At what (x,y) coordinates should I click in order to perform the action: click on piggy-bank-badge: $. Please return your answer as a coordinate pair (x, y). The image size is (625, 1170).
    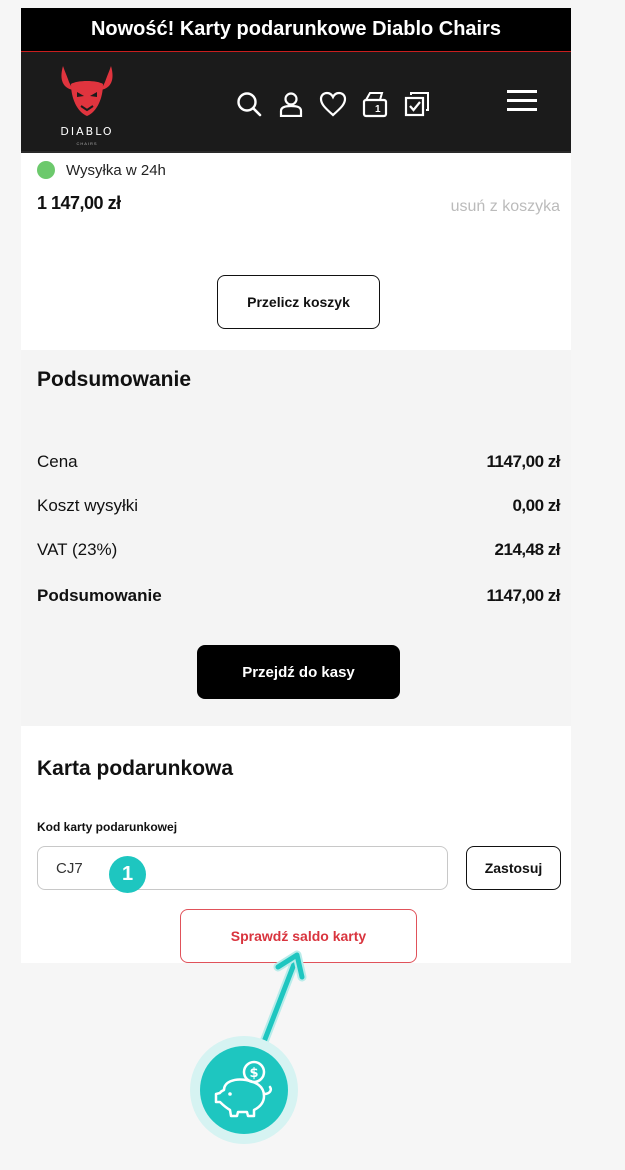
    Looking at the image, I should click on (244, 1090).